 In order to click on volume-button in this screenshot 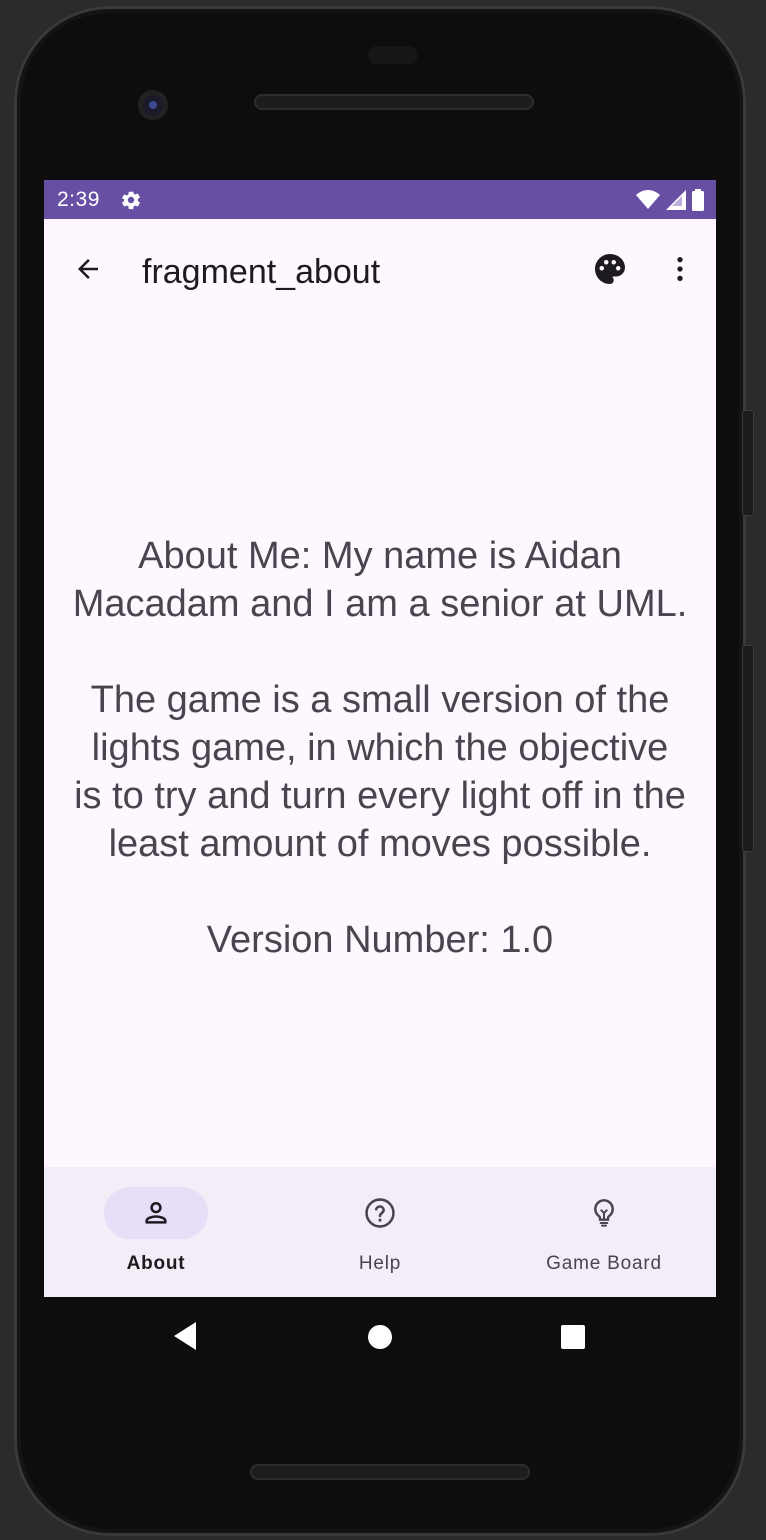, I will do `click(748, 463)`.